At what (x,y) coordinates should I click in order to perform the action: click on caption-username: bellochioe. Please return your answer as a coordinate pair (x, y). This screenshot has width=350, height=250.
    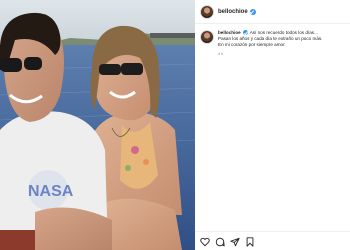
    Looking at the image, I should click on (229, 32).